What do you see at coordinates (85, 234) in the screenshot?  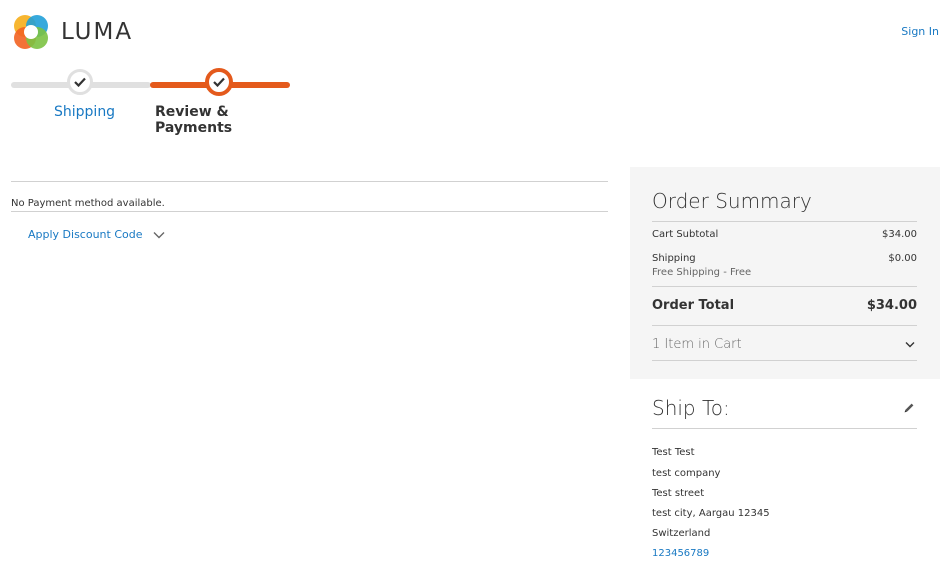 I see `apply-discount-label: Apply Discount Code` at bounding box center [85, 234].